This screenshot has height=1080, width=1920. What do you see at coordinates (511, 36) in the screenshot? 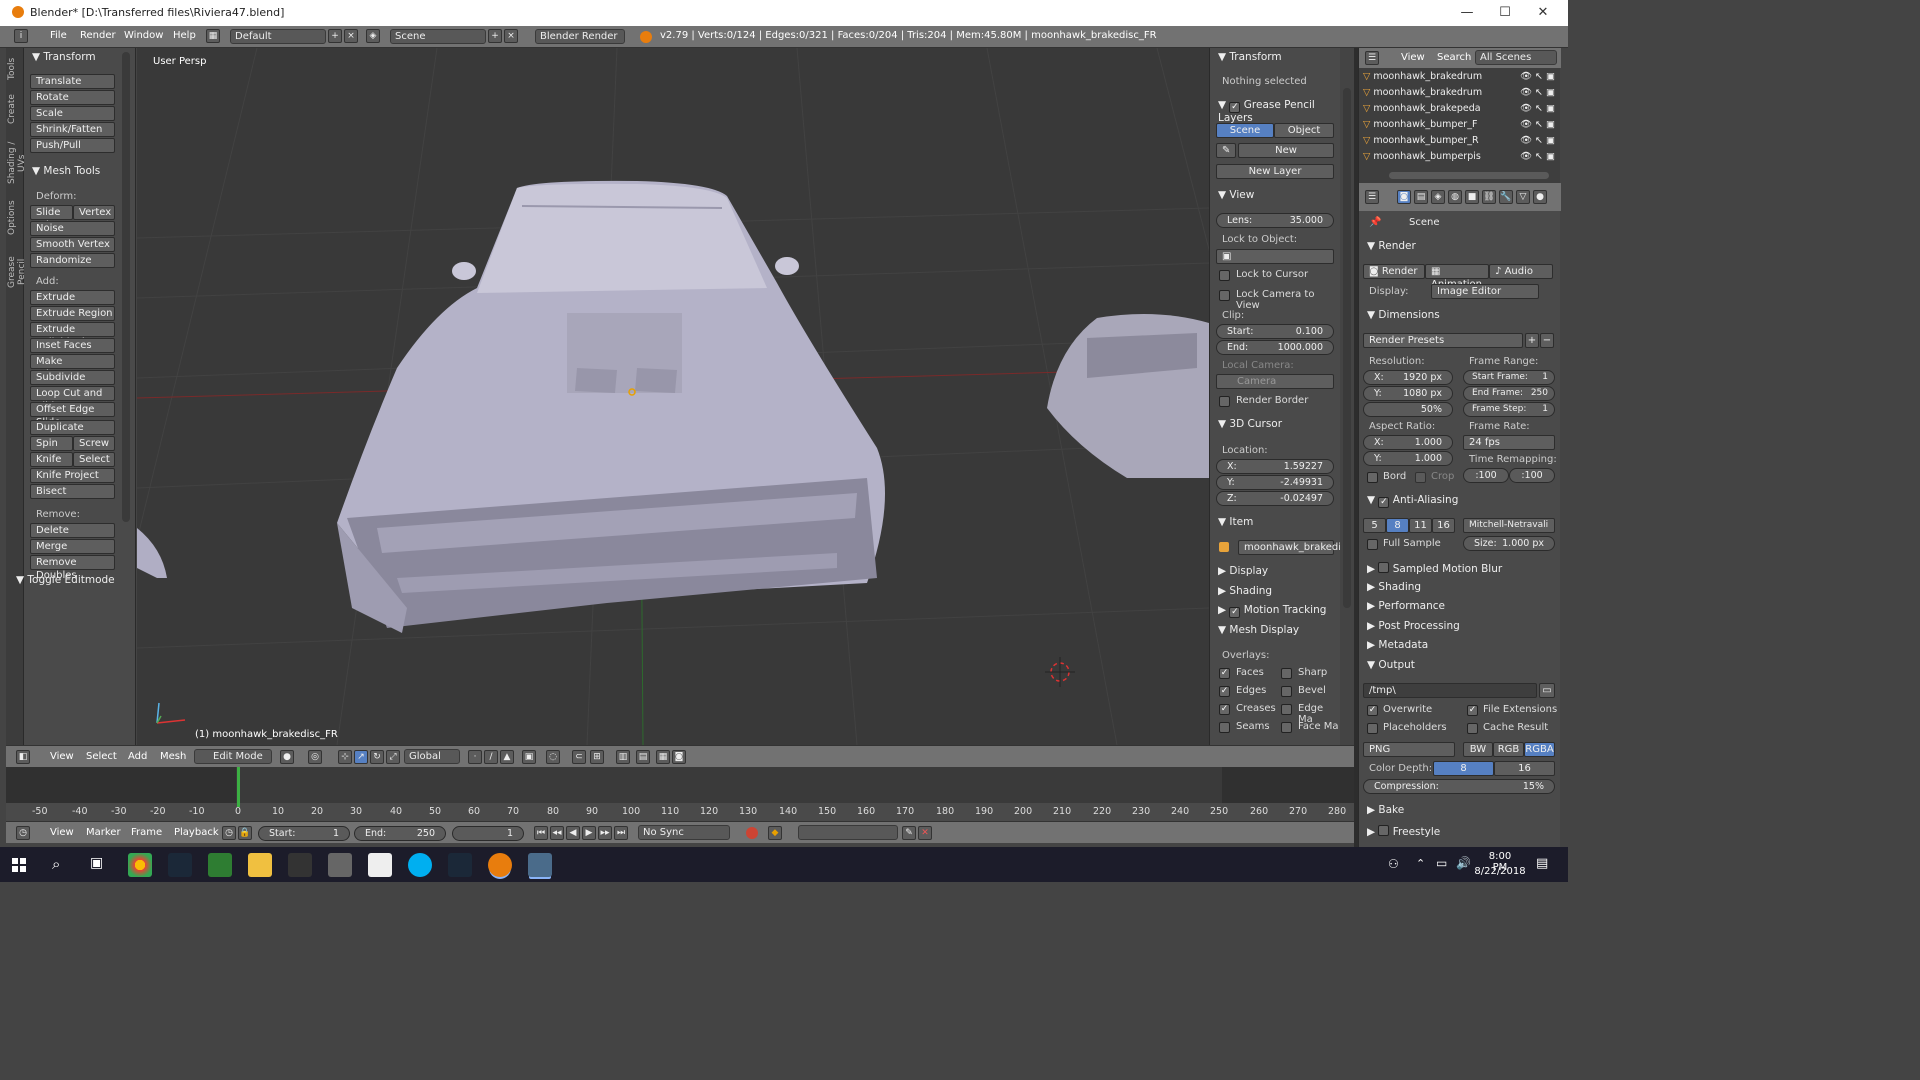
I see `remove-scene-icon: ×` at bounding box center [511, 36].